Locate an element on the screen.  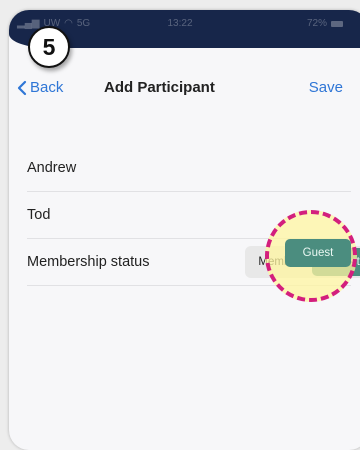
status-right: 72% is located at coordinates (325, 23).